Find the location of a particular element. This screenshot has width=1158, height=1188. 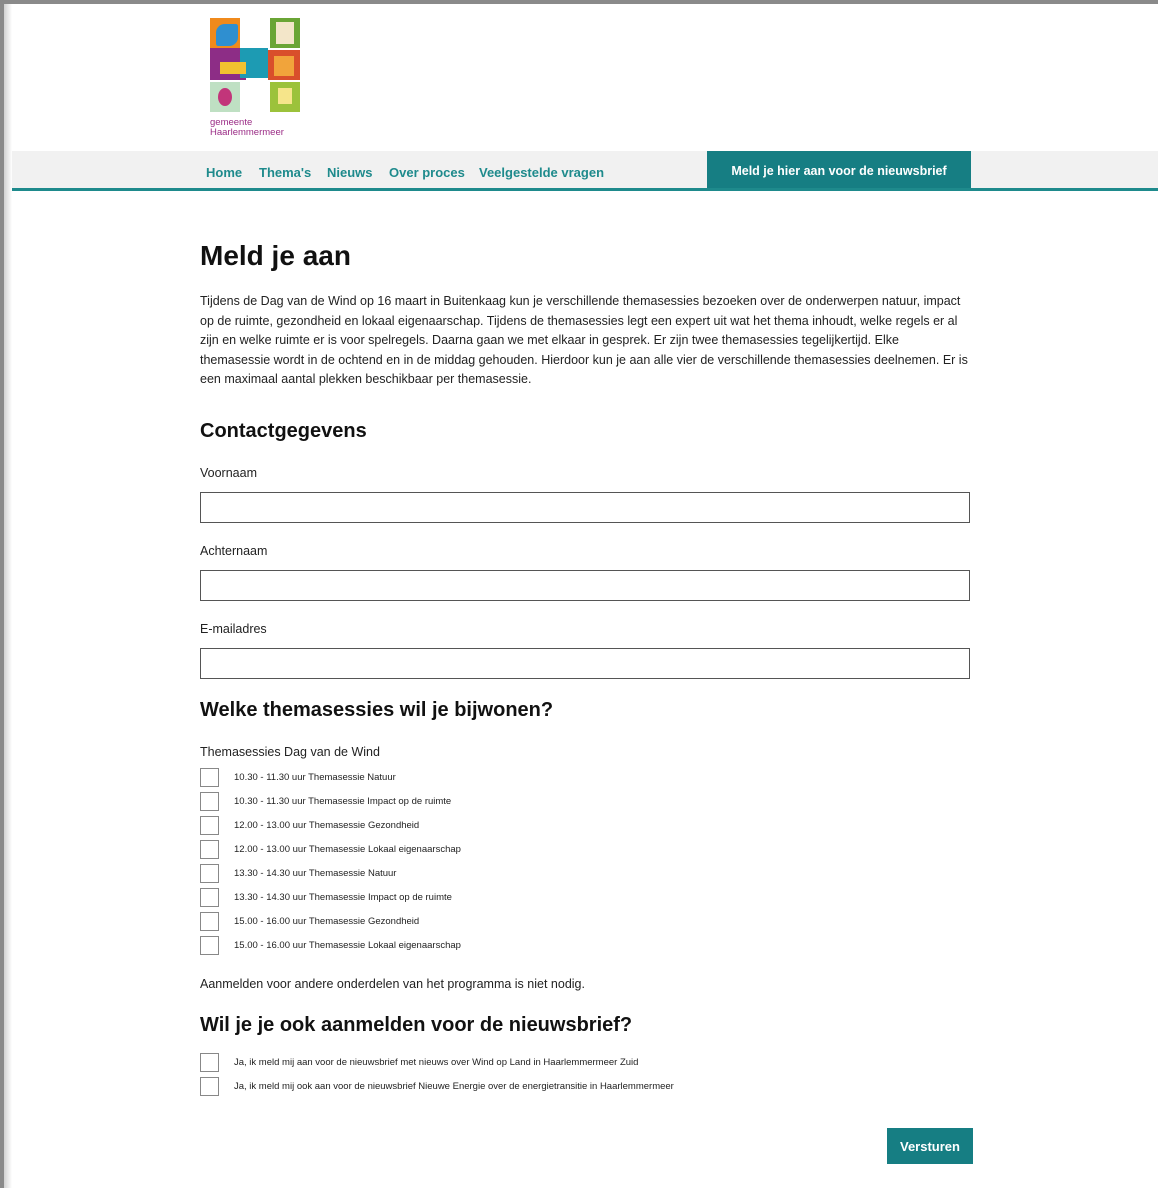

session-option-label: 12.00 - 13.00 uur Themasessie Gezondheid is located at coordinates (327, 825).